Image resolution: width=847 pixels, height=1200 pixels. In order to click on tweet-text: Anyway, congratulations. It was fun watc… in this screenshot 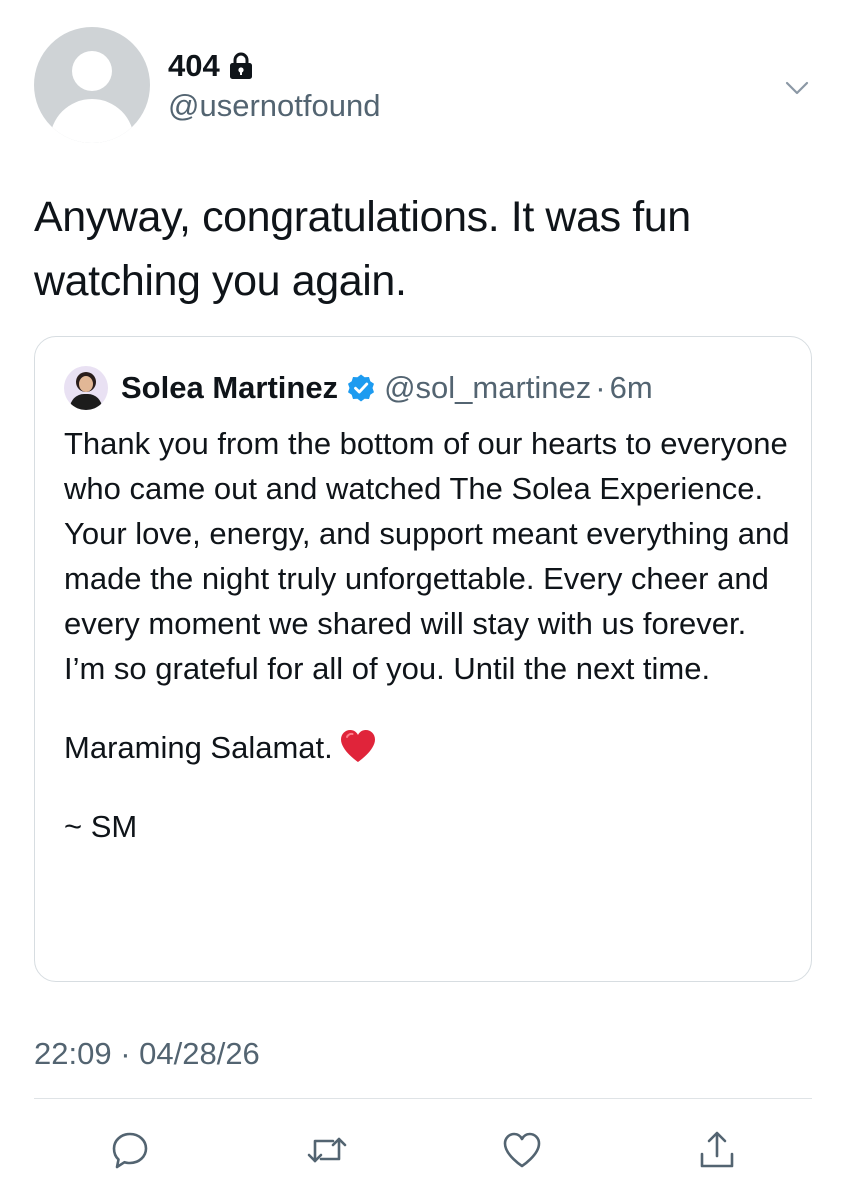, I will do `click(362, 249)`.